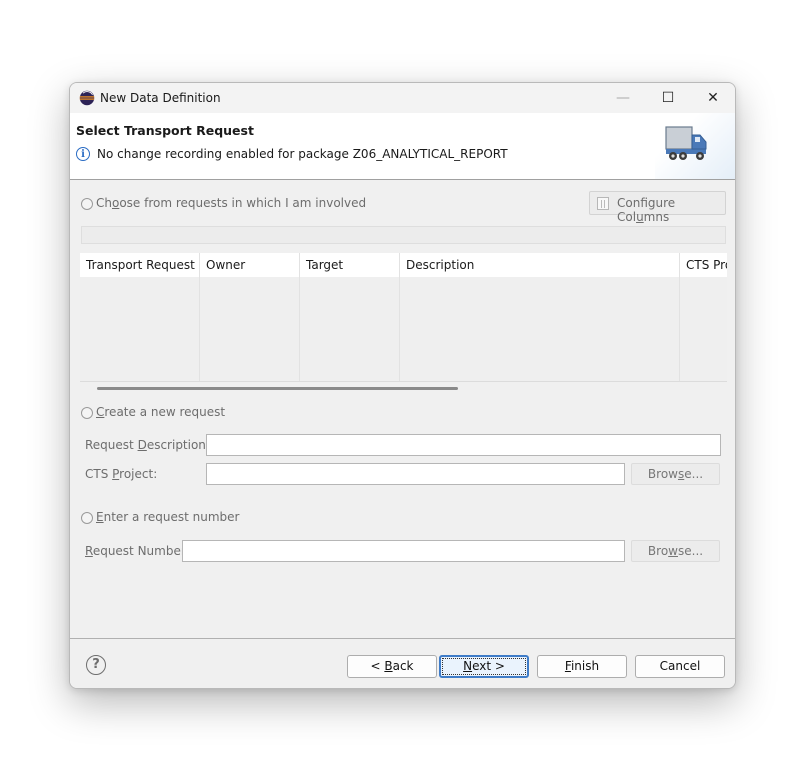 The image size is (809, 761). Describe the element at coordinates (488, 666) in the screenshot. I see `label-part: ext >` at that location.